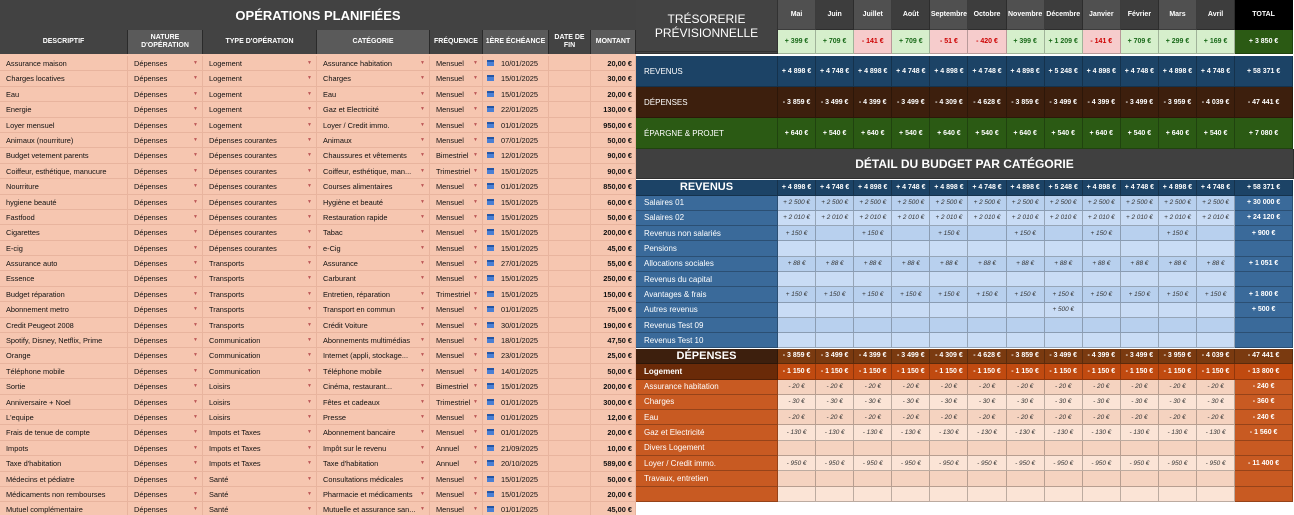 The height and width of the screenshot is (515, 1294). What do you see at coordinates (516, 355) in the screenshot?
I see `echeance-date: 23/01/2025` at bounding box center [516, 355].